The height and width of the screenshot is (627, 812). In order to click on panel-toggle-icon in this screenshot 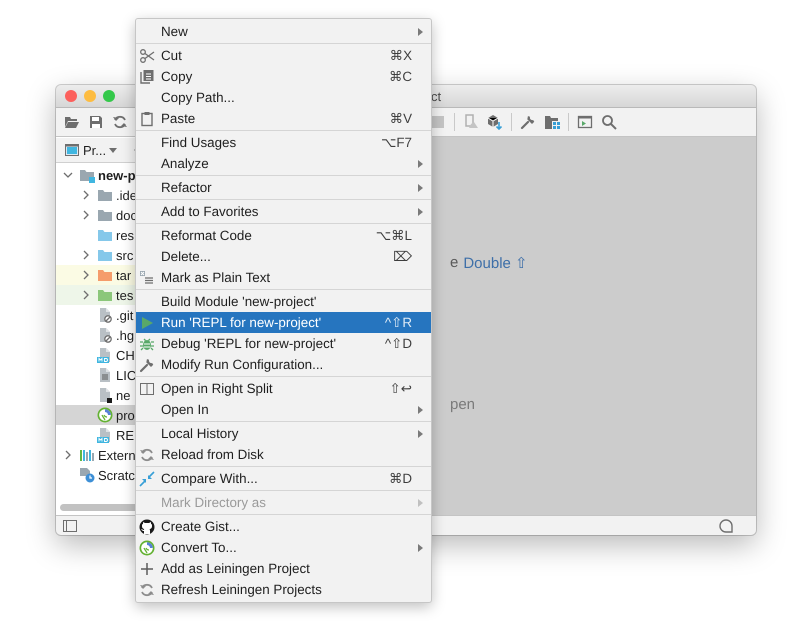, I will do `click(70, 526)`.